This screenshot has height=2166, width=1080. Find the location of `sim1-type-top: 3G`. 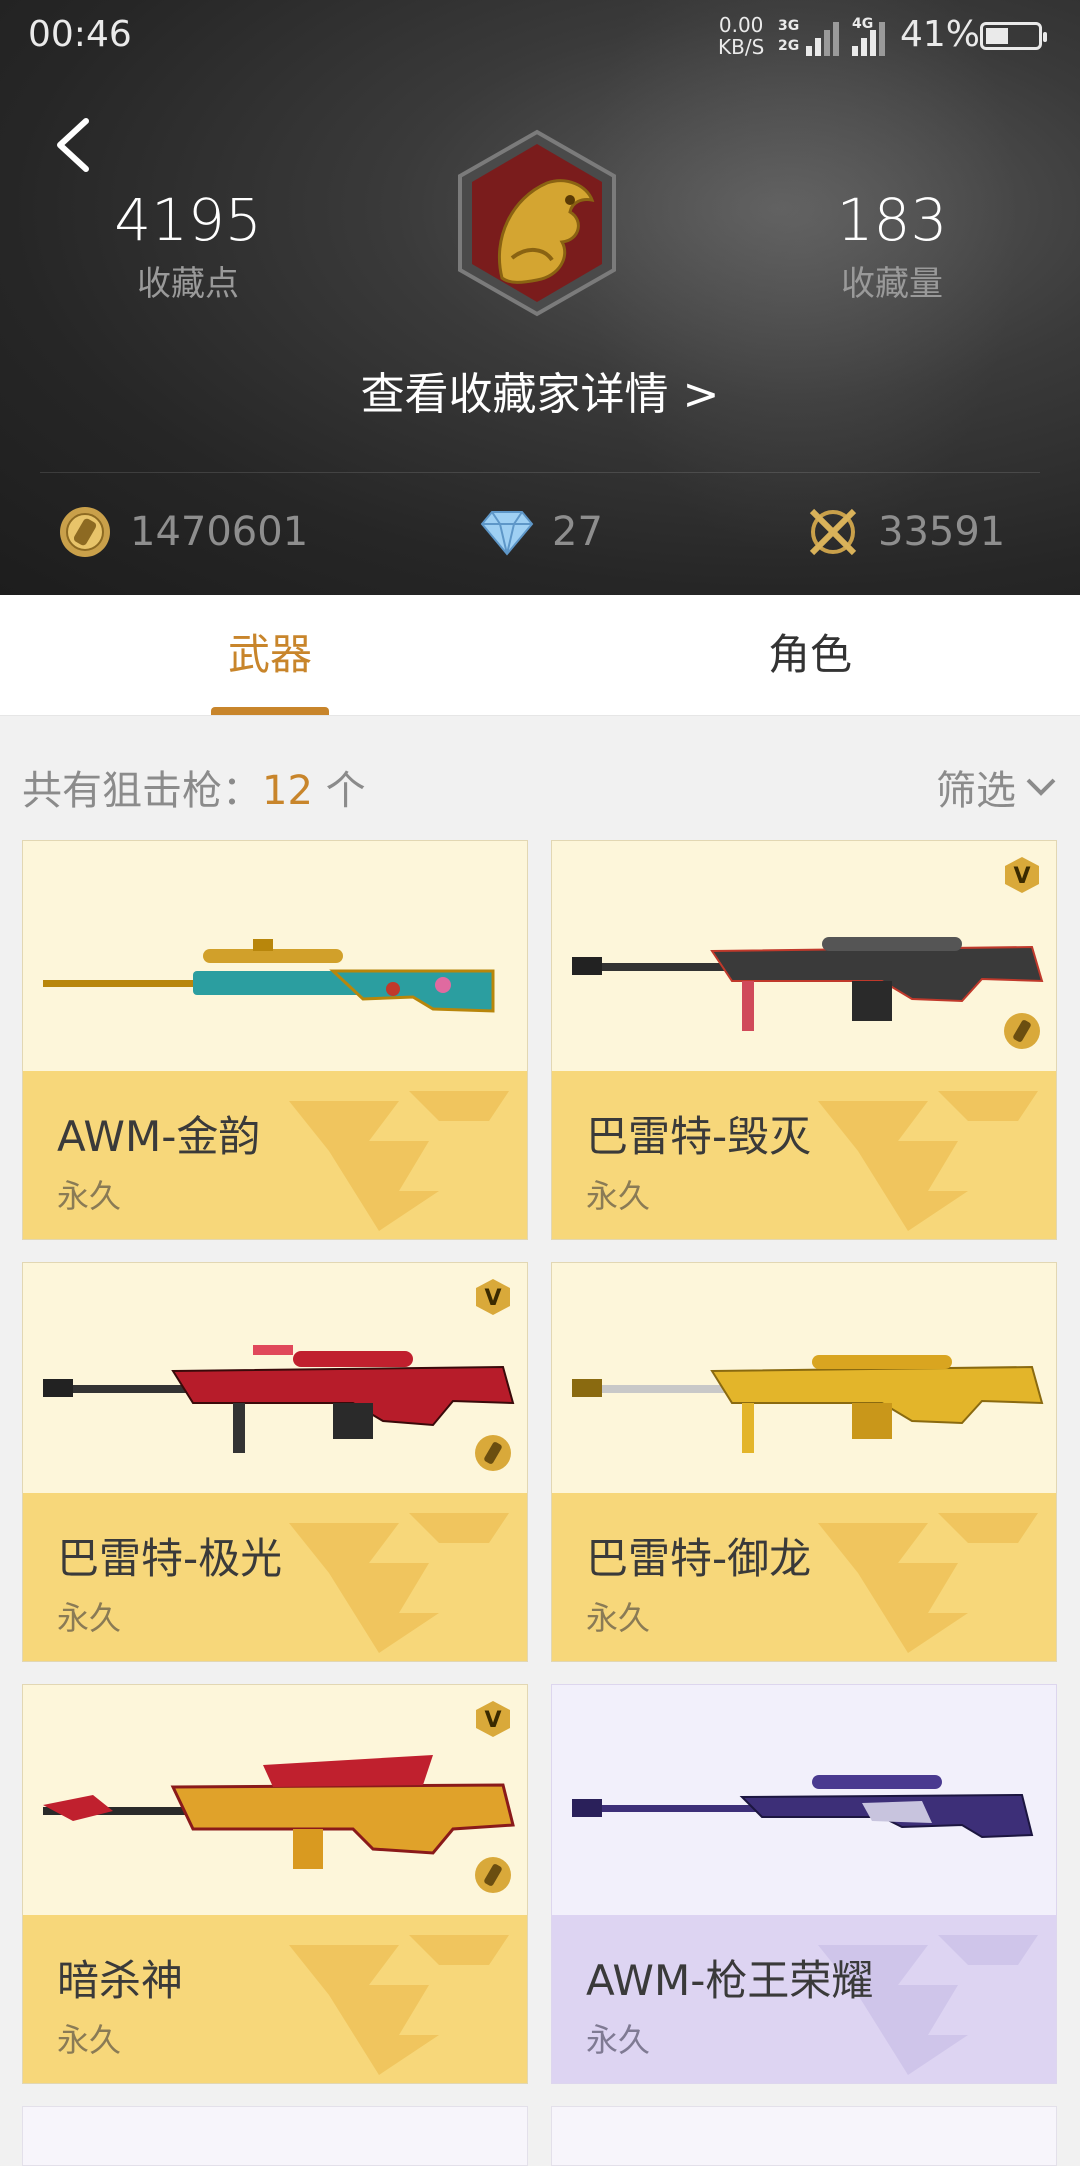

sim1-type-top: 3G is located at coordinates (789, 26).